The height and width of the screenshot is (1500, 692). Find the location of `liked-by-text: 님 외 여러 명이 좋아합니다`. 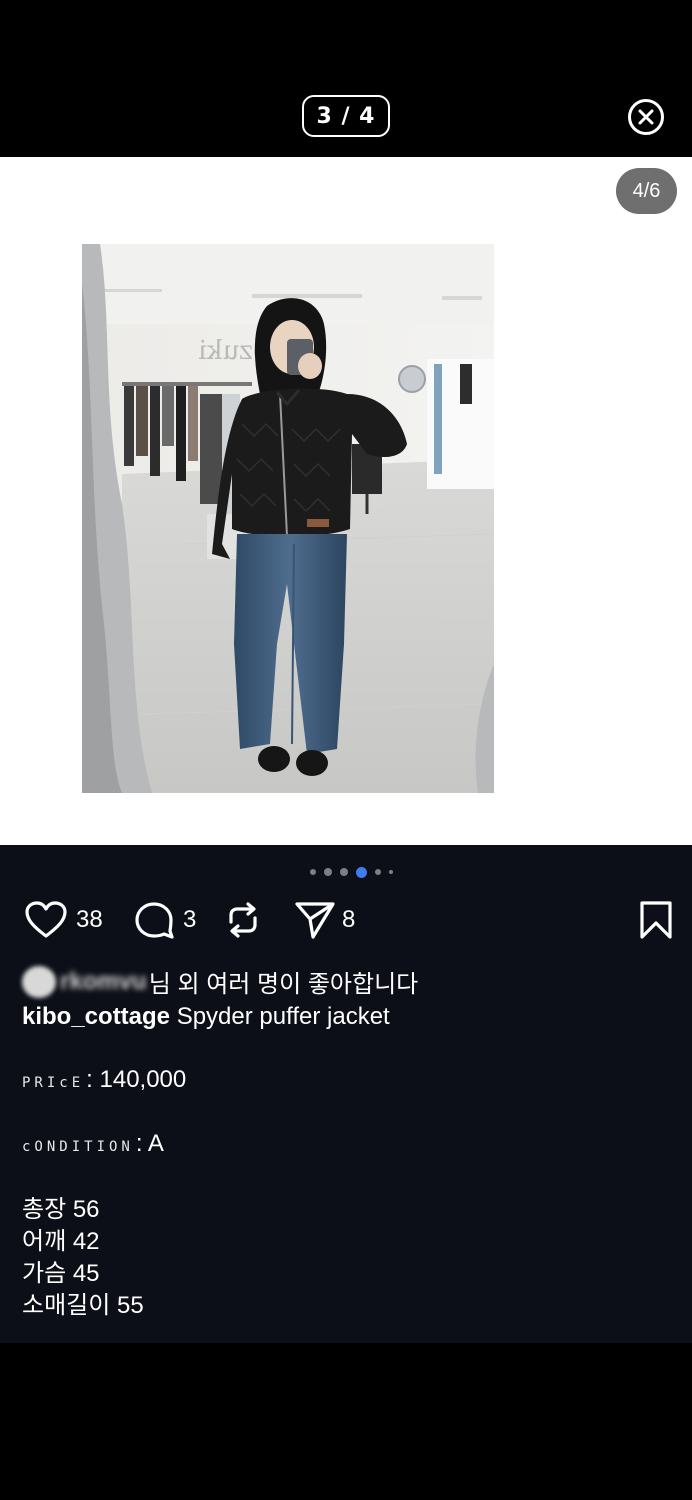

liked-by-text: 님 외 여러 명이 좋아합니다 is located at coordinates (283, 984).